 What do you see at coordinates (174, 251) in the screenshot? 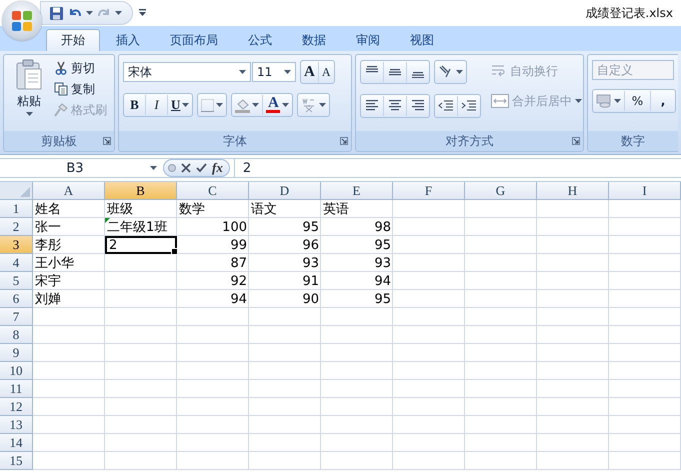
I see `fill-handle` at bounding box center [174, 251].